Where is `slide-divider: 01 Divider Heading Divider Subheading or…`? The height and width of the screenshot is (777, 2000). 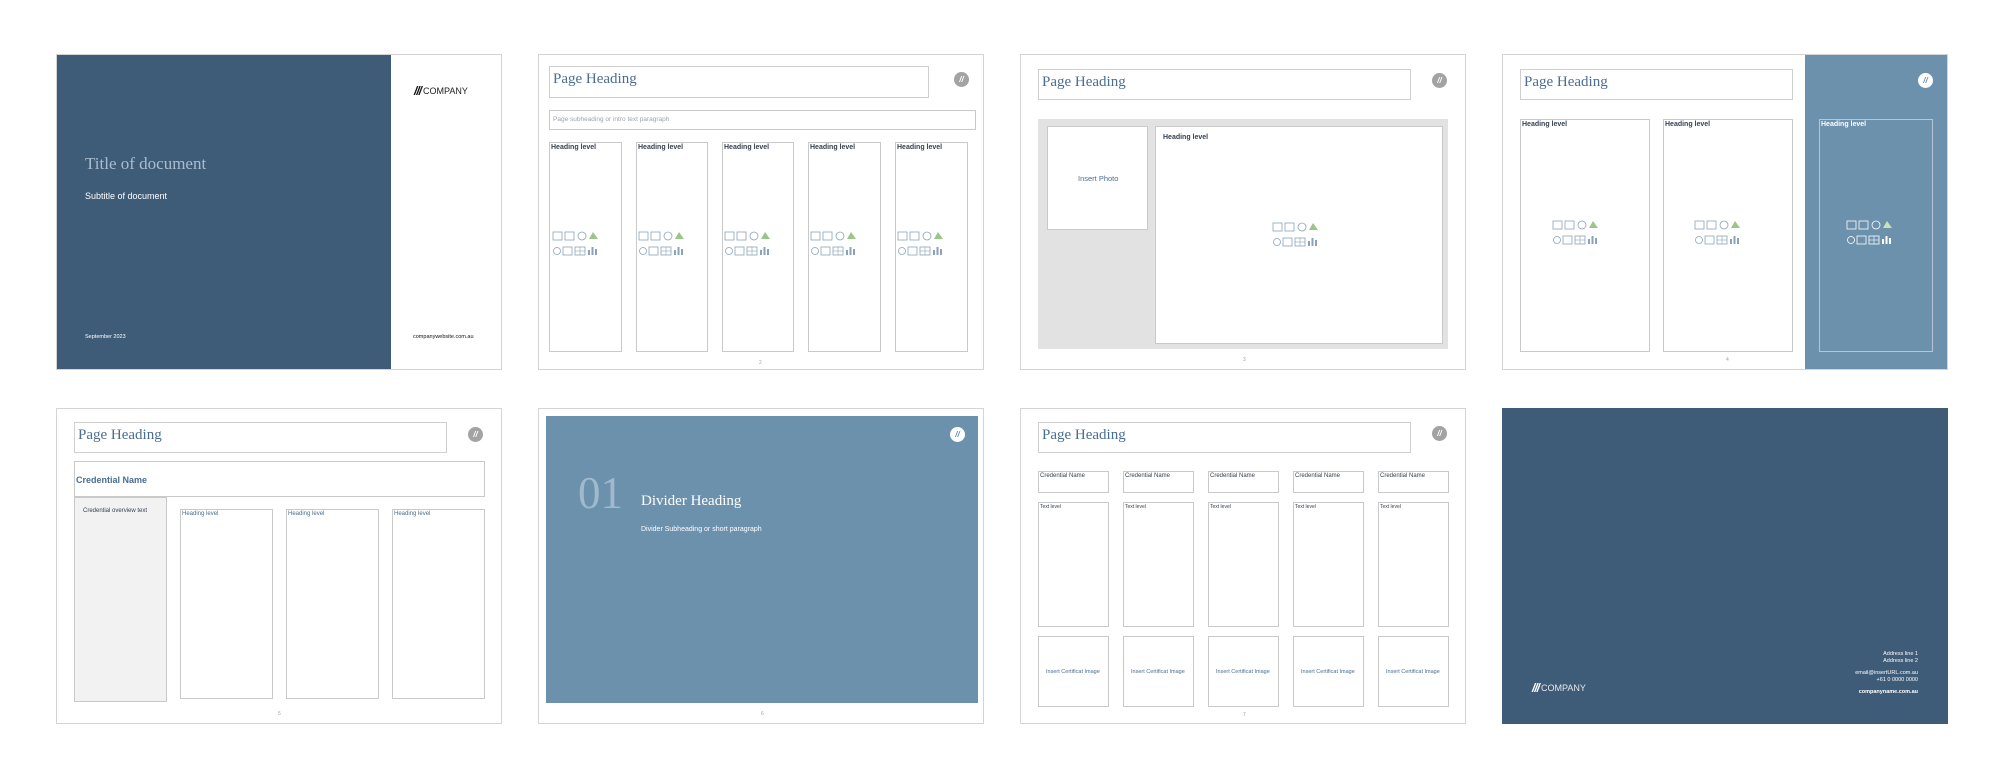
slide-divider: 01 Divider Heading Divider Subheading or… is located at coordinates (761, 566).